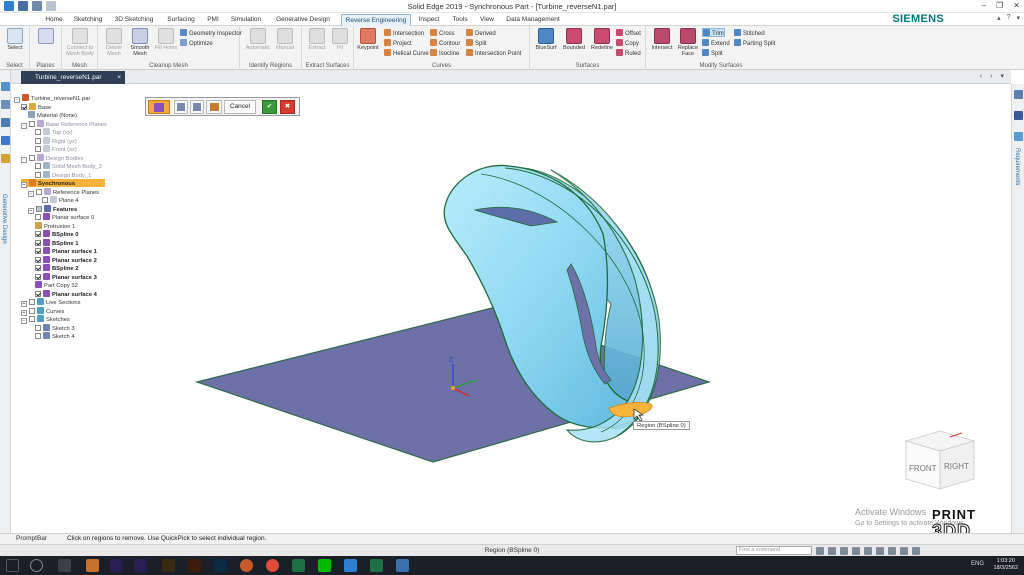 The width and height of the screenshot is (1024, 575). What do you see at coordinates (712, 53) in the screenshot?
I see `split-surface-button: Split` at bounding box center [712, 53].